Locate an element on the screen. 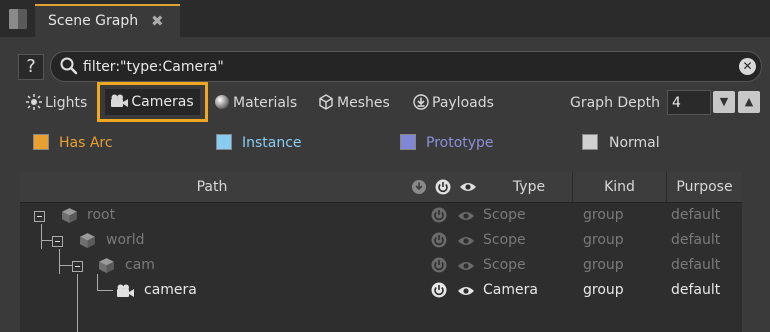 This screenshot has height=332, width=770. filter-payloads-button: Payloads is located at coordinates (453, 103).